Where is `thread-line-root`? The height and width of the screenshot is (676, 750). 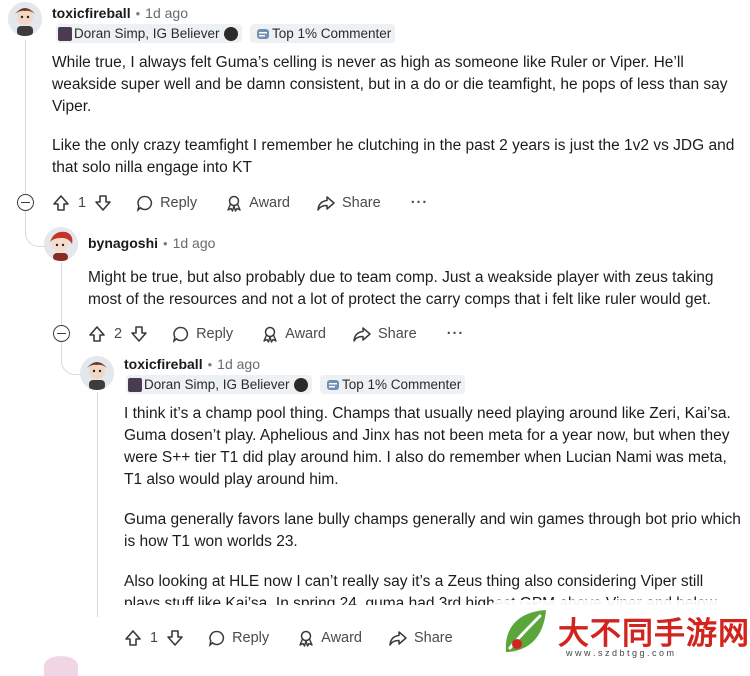
thread-line-root is located at coordinates (25, 121).